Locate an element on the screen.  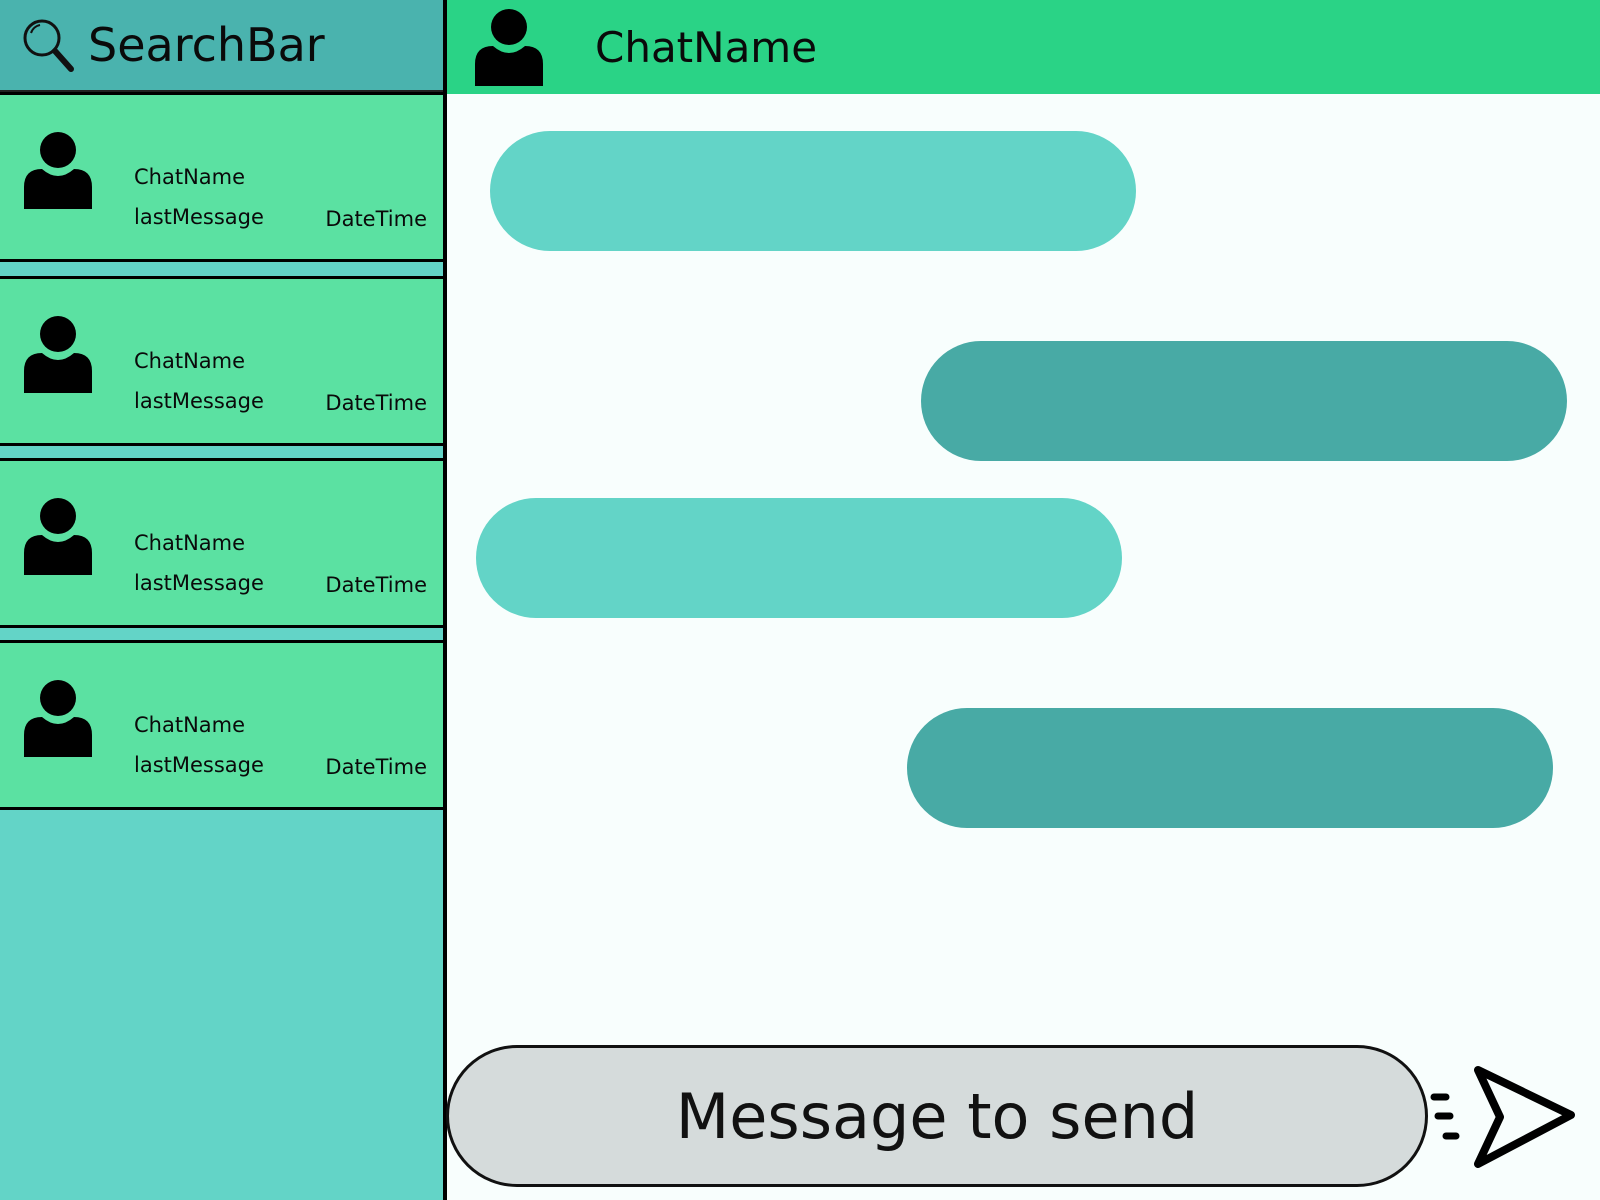
message-input is located at coordinates (937, 1116).